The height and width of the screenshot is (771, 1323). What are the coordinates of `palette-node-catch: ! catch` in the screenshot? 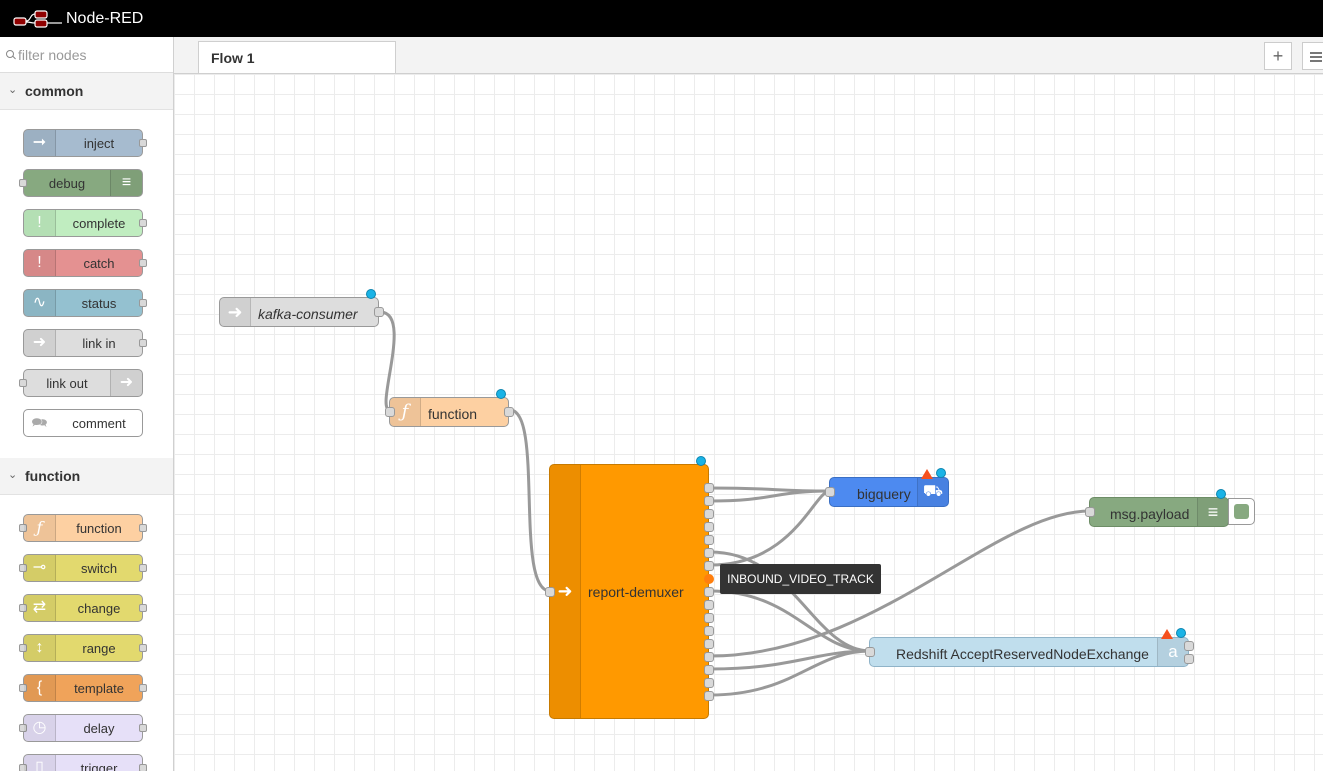 It's located at (85, 263).